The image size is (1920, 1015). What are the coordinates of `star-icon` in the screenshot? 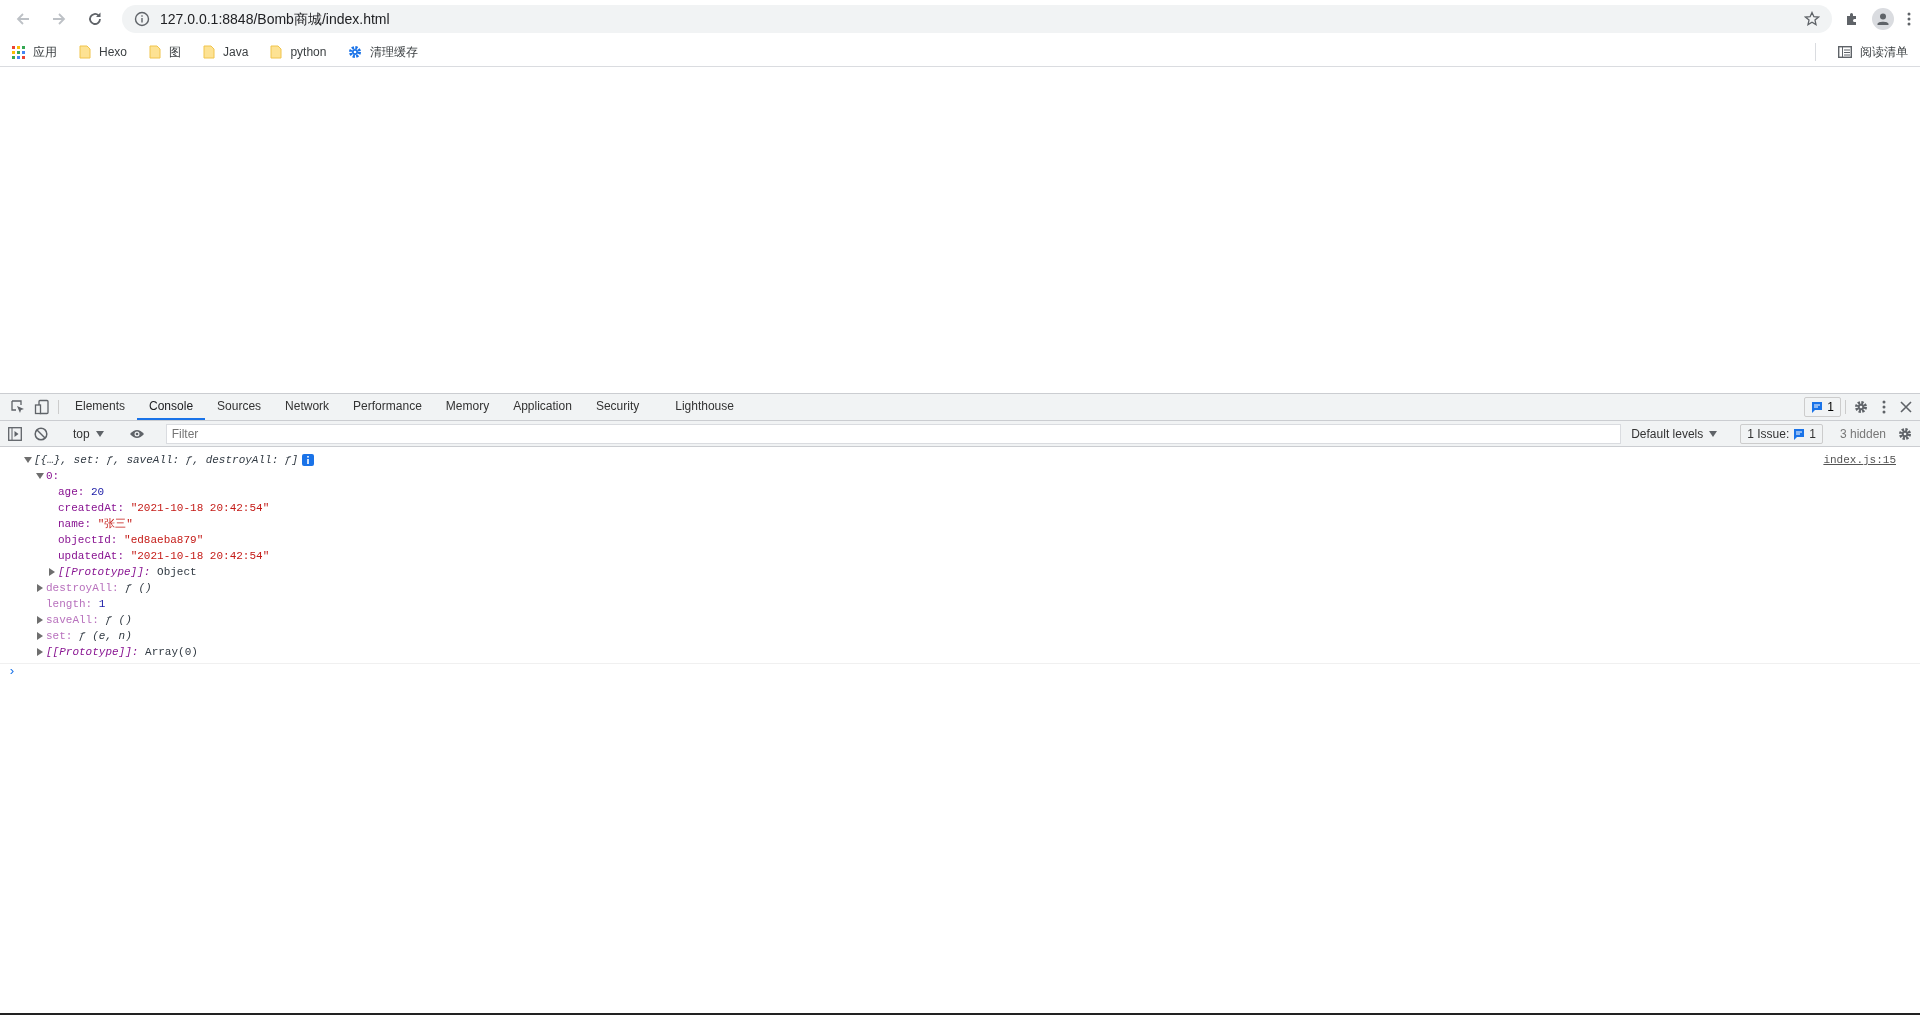 It's located at (1812, 19).